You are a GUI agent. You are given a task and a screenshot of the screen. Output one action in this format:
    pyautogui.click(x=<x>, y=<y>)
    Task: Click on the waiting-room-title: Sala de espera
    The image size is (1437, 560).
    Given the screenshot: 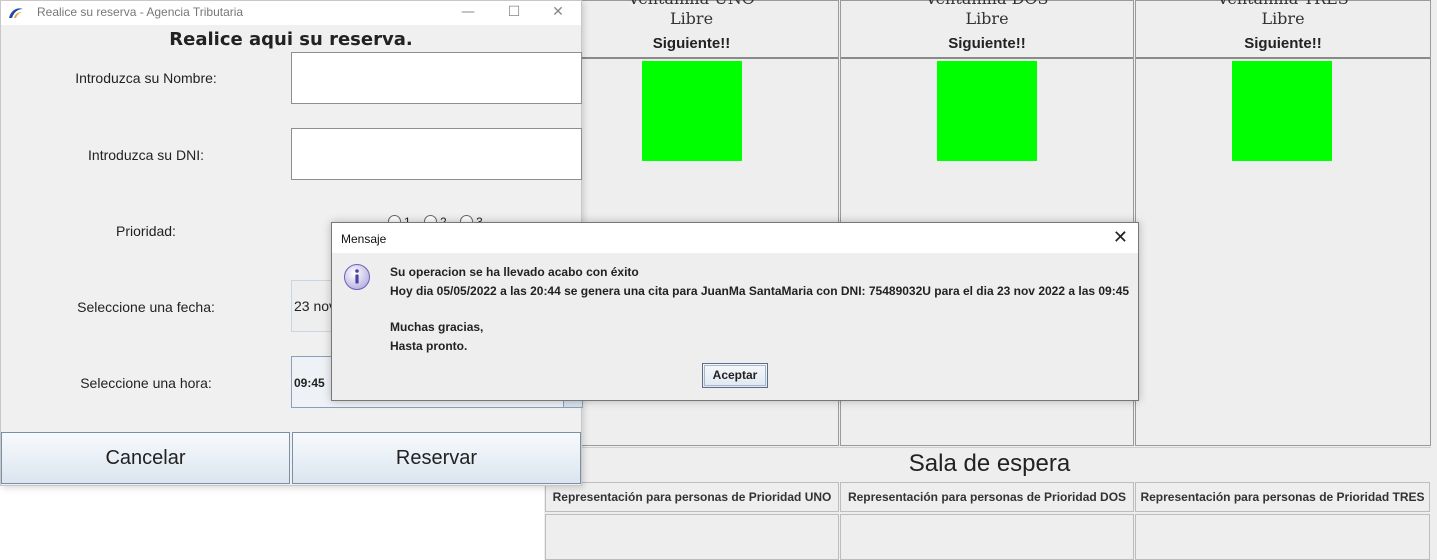 What is the action you would take?
    pyautogui.click(x=989, y=463)
    